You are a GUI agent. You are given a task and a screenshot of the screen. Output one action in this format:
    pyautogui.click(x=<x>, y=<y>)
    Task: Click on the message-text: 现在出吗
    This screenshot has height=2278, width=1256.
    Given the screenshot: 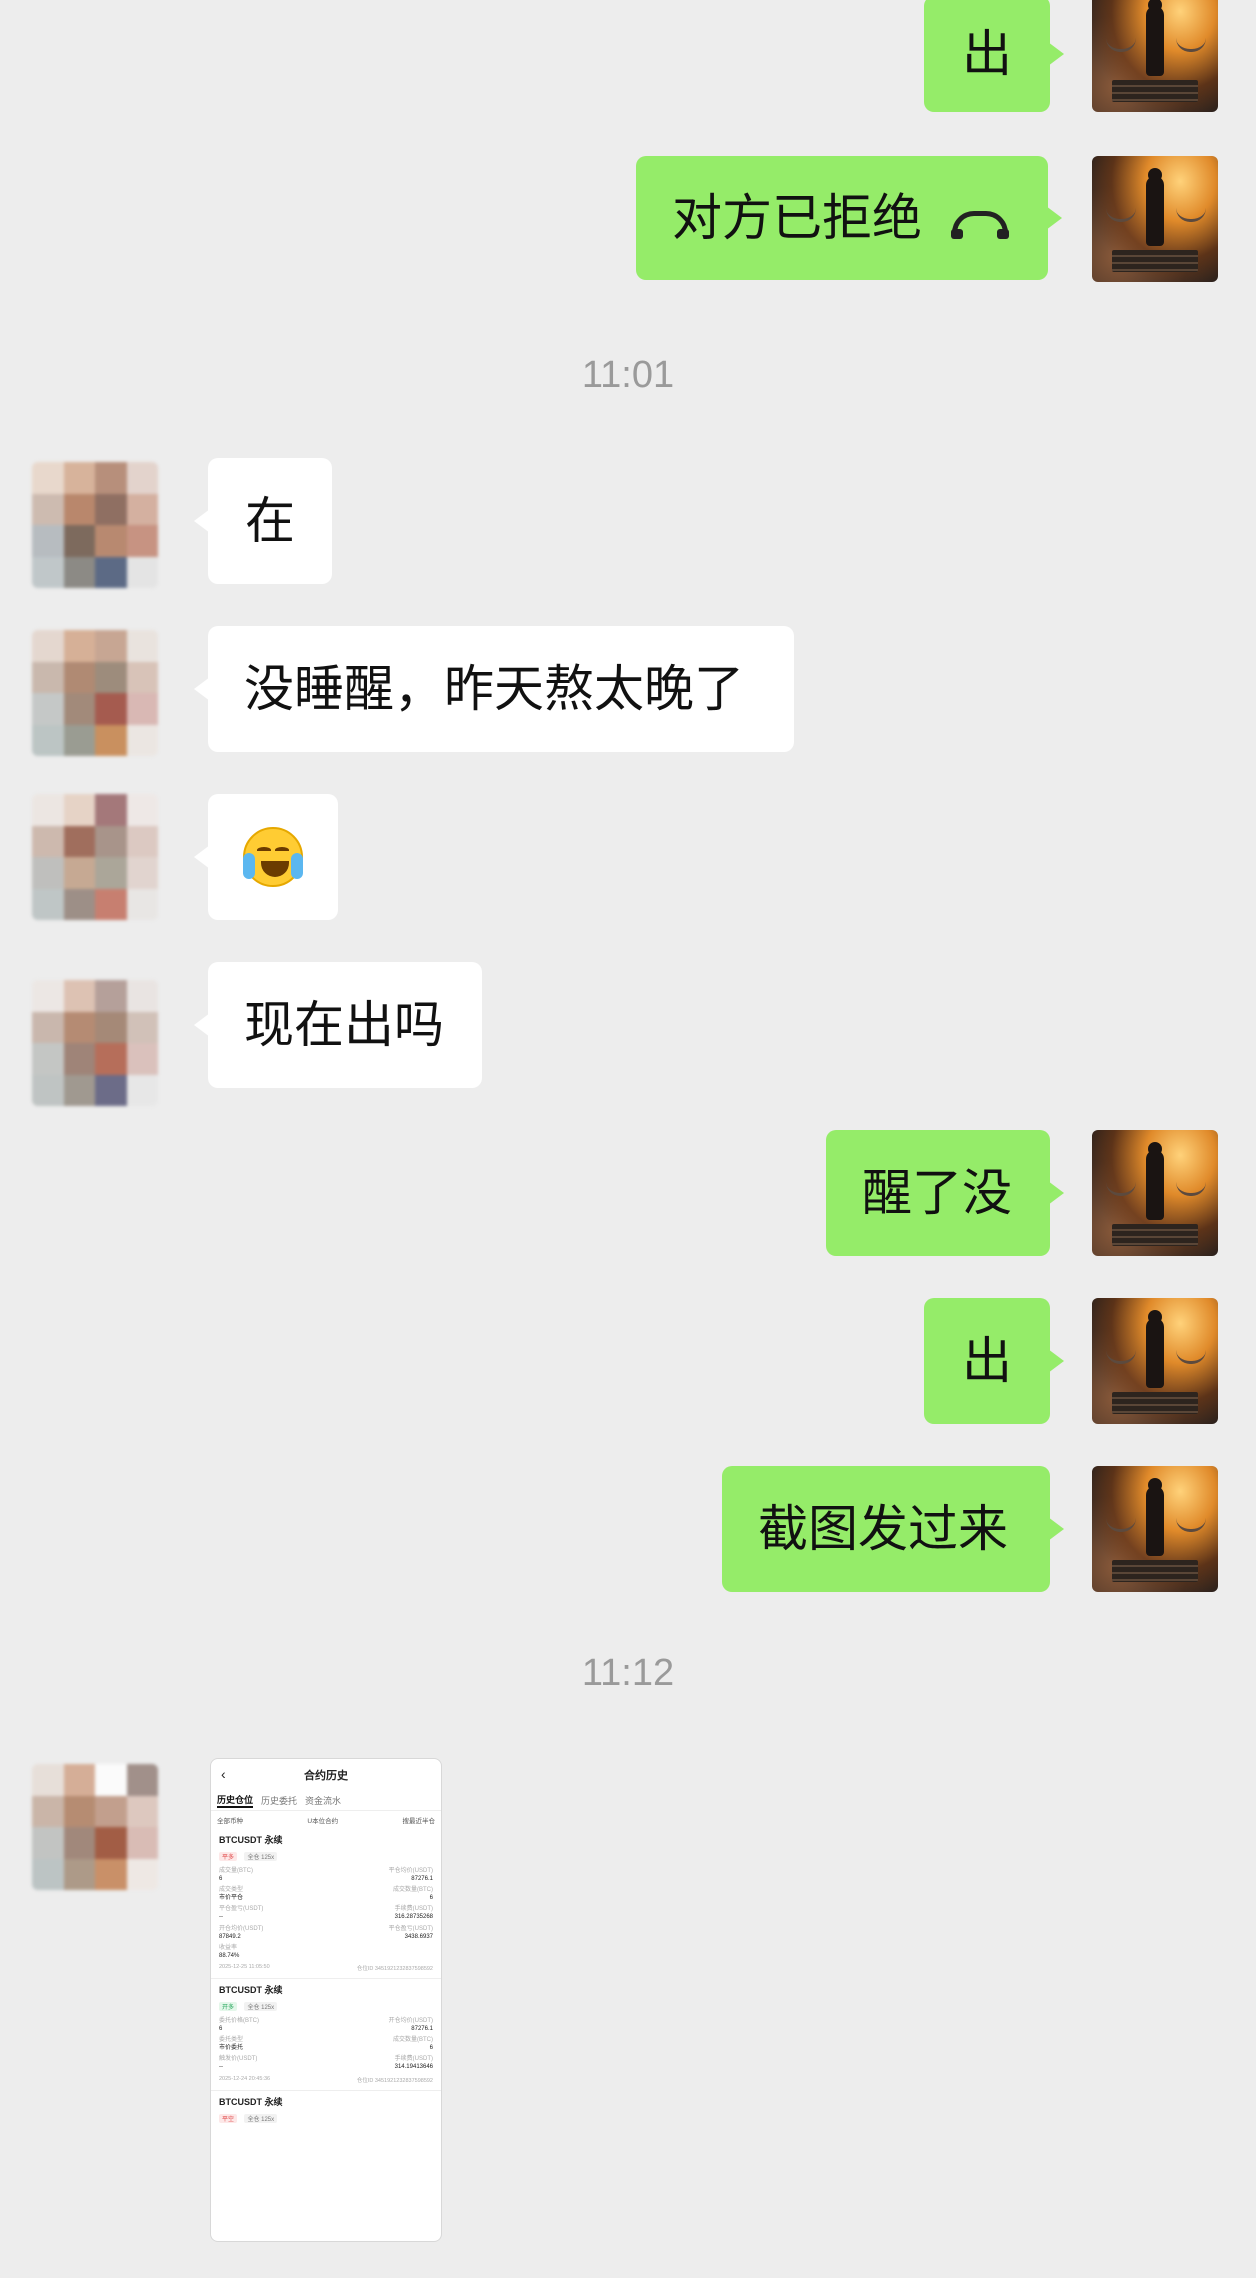 What is the action you would take?
    pyautogui.click(x=344, y=1025)
    